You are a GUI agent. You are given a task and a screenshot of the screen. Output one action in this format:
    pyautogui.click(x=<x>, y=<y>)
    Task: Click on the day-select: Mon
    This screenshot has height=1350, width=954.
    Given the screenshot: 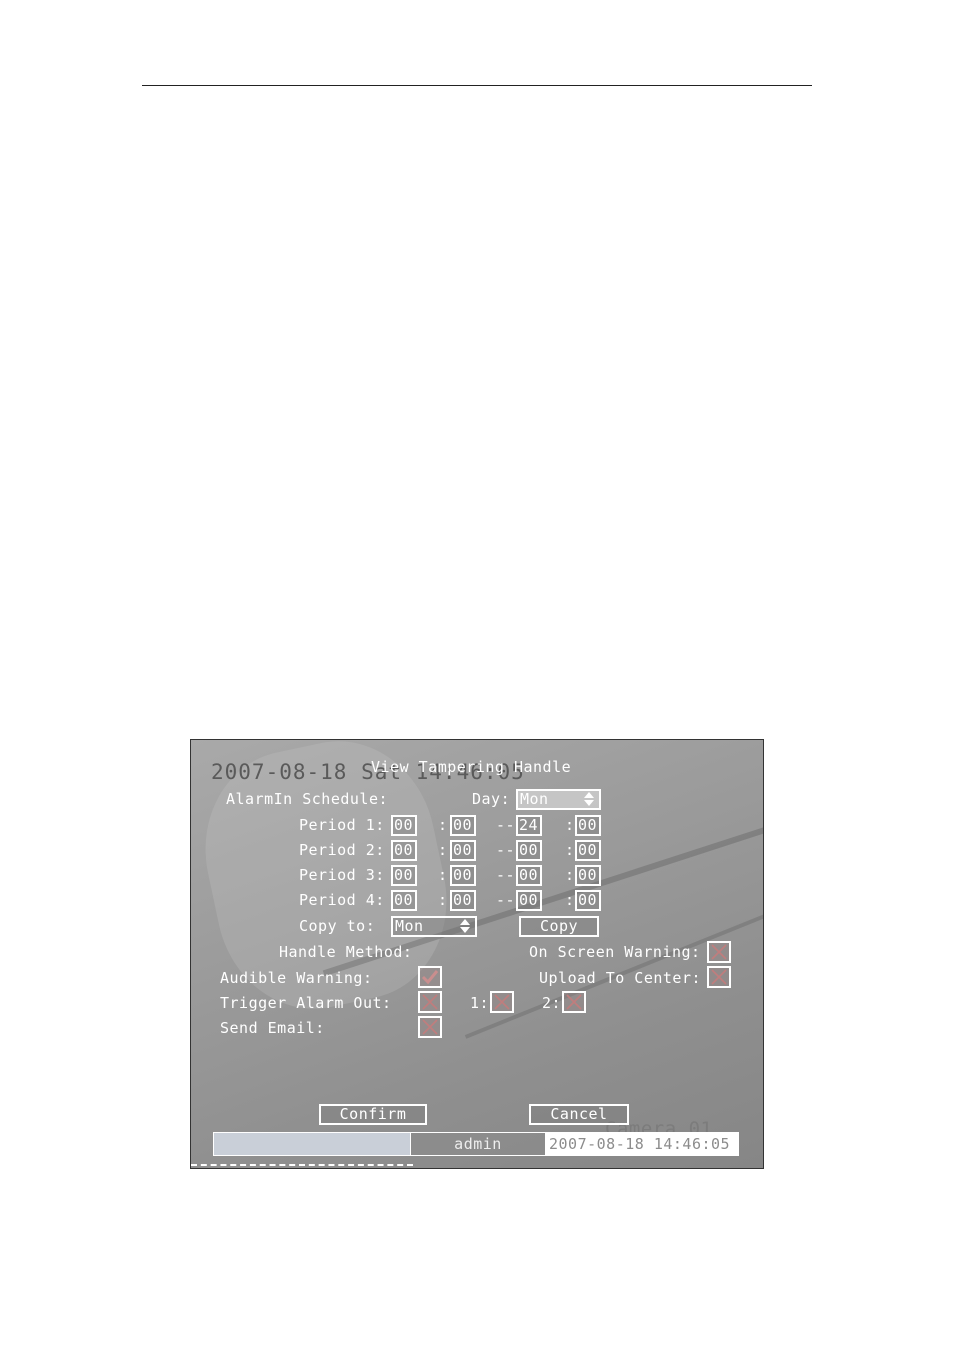 What is the action you would take?
    pyautogui.click(x=558, y=799)
    